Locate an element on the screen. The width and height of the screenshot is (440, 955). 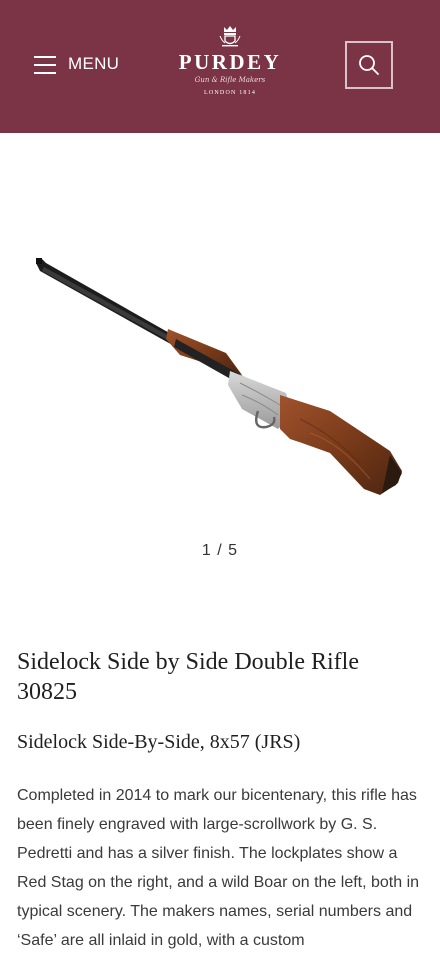
hamburger-icon is located at coordinates (45, 64).